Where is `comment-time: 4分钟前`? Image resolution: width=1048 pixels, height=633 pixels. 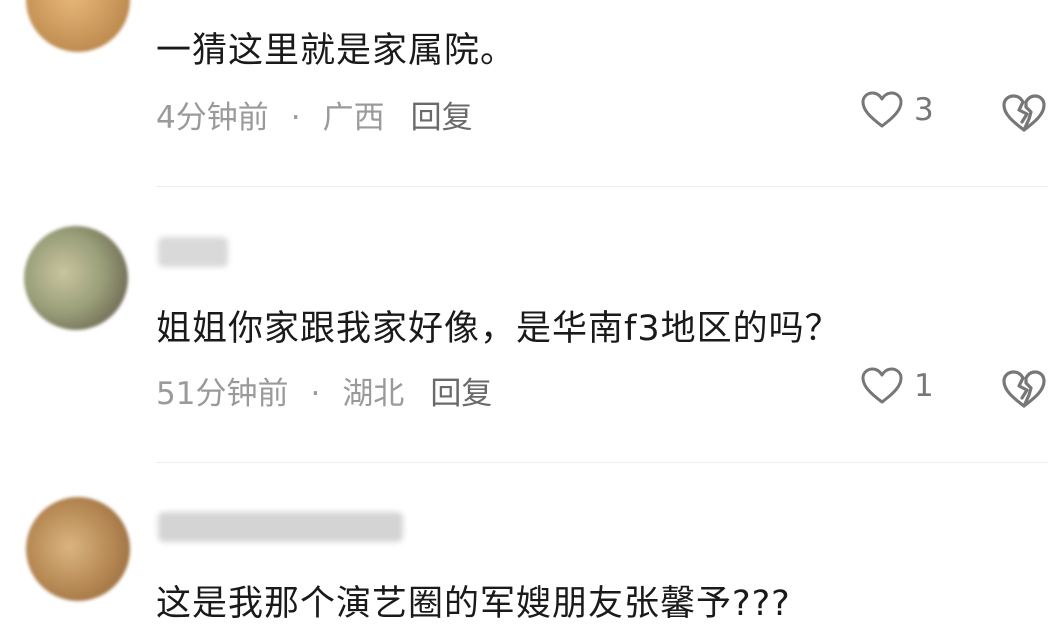
comment-time: 4分钟前 is located at coordinates (212, 118).